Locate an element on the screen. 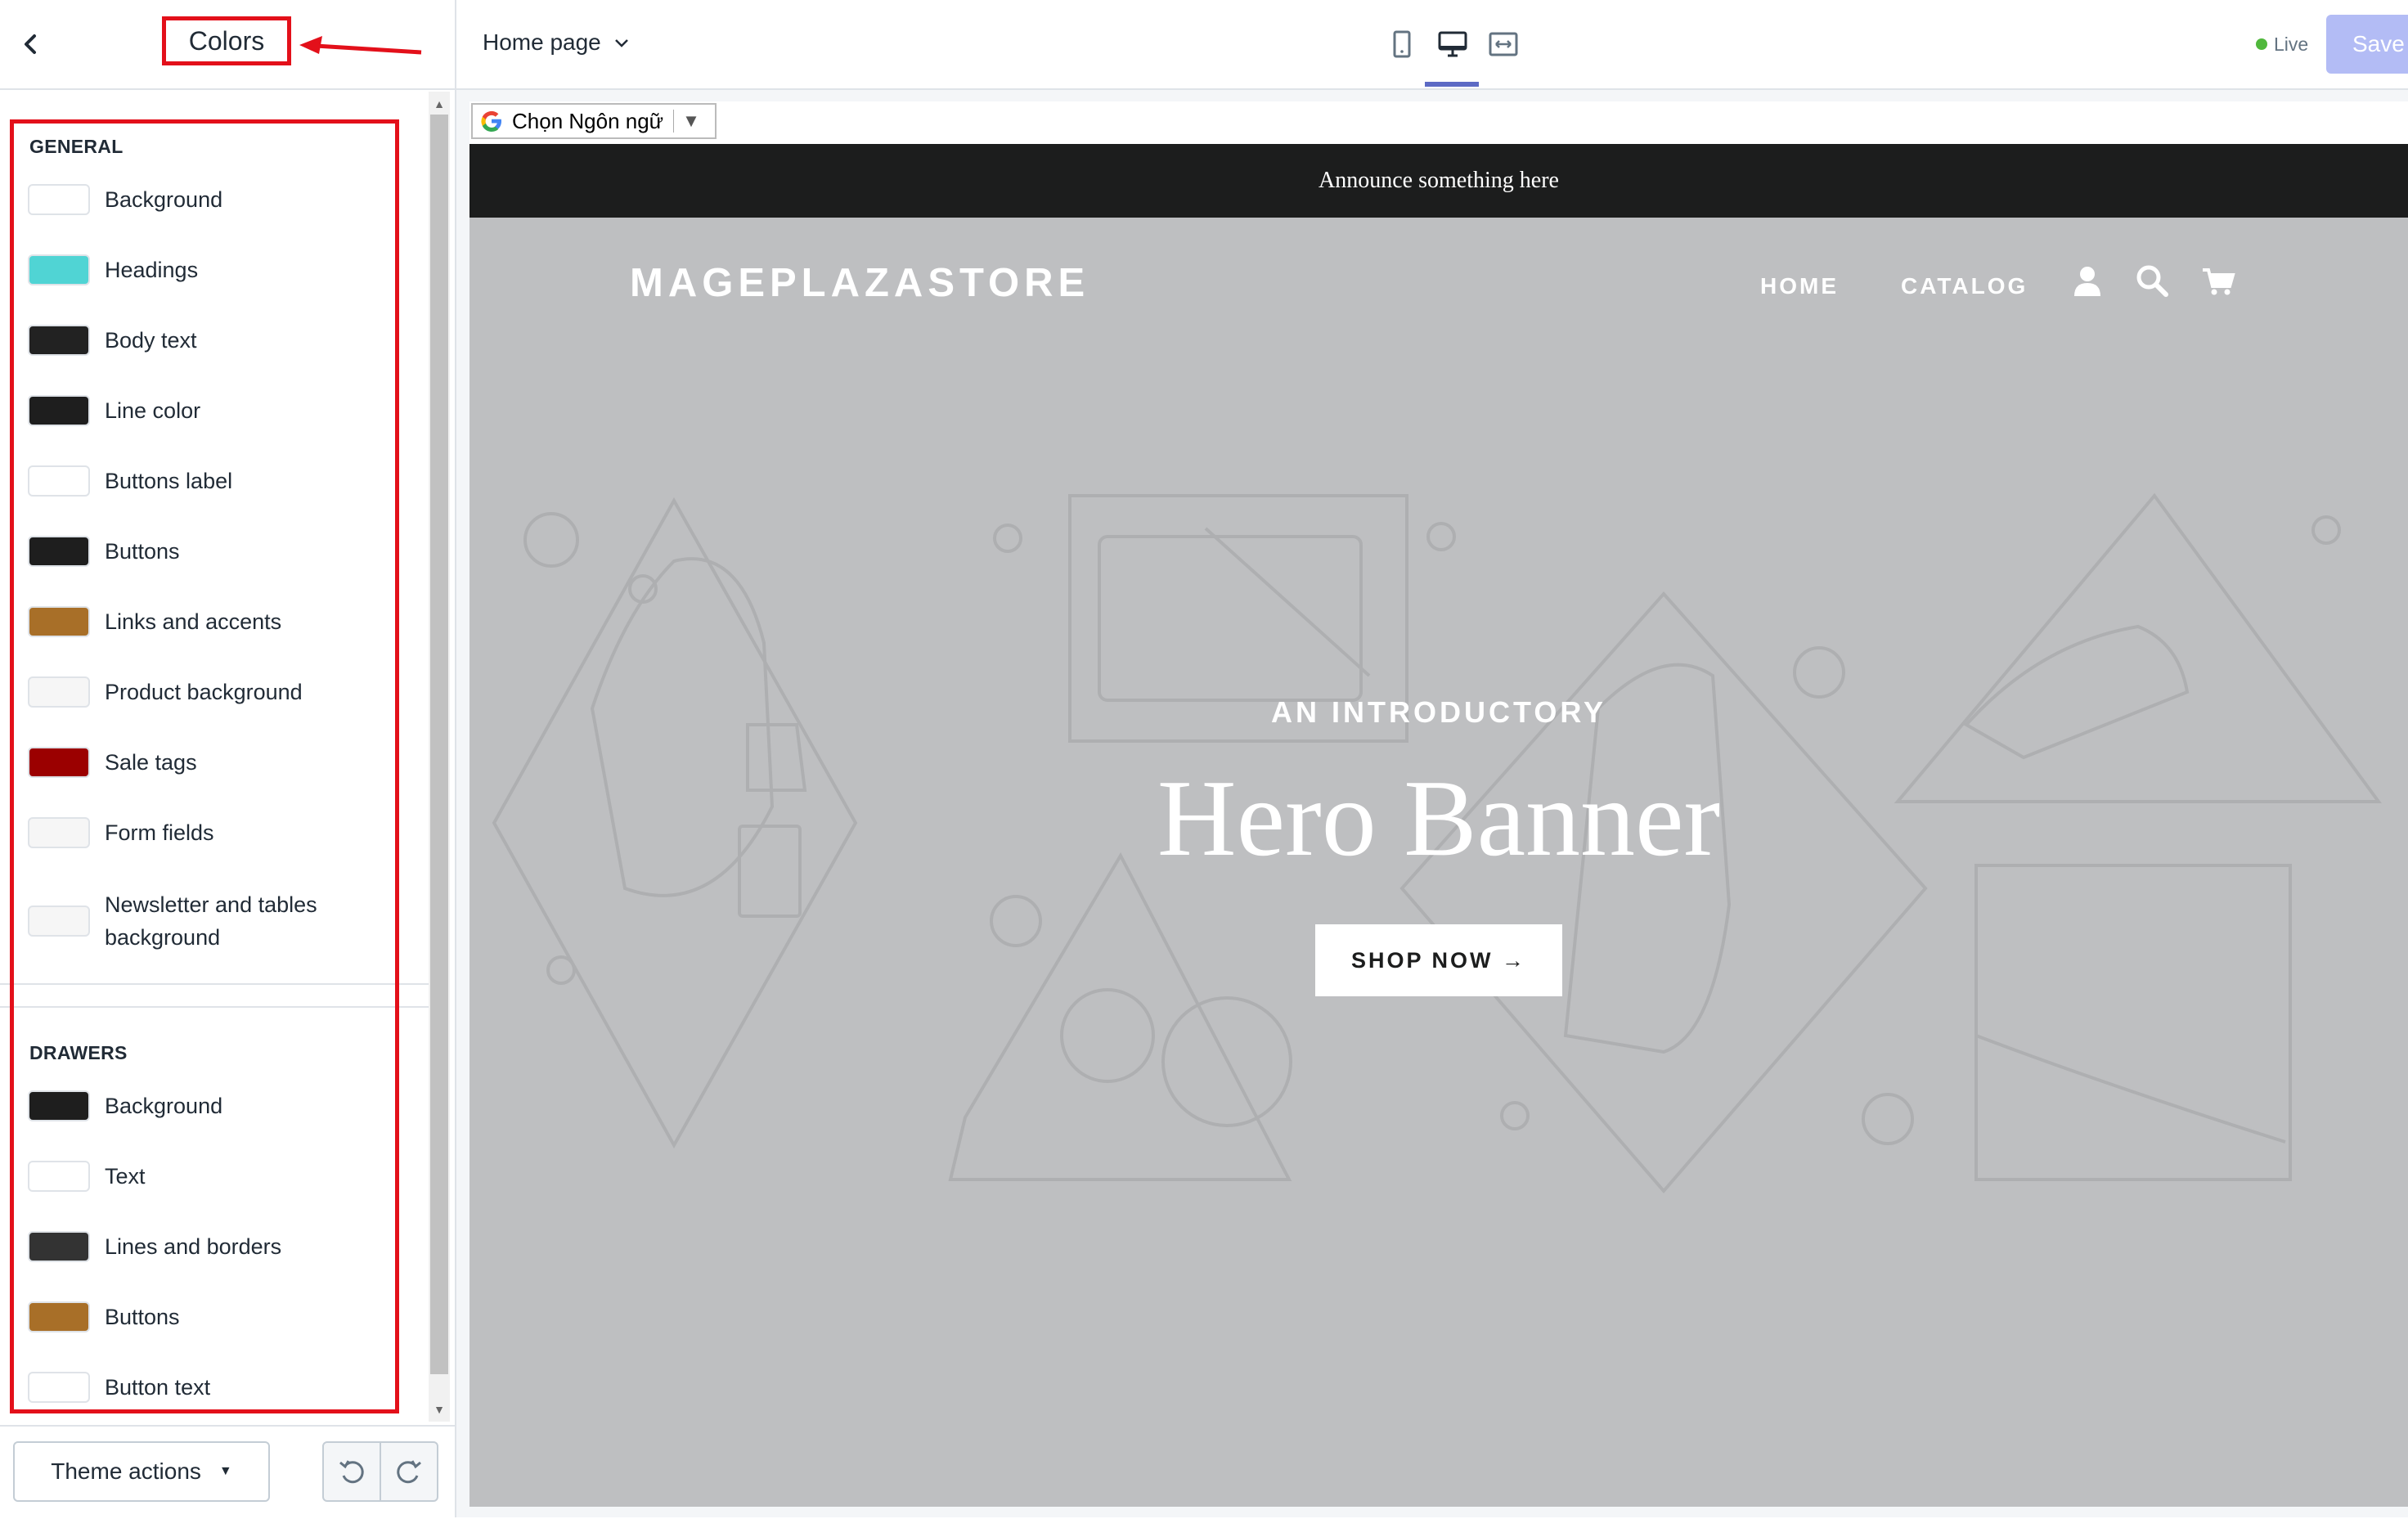  undo-icon is located at coordinates (351, 1472).